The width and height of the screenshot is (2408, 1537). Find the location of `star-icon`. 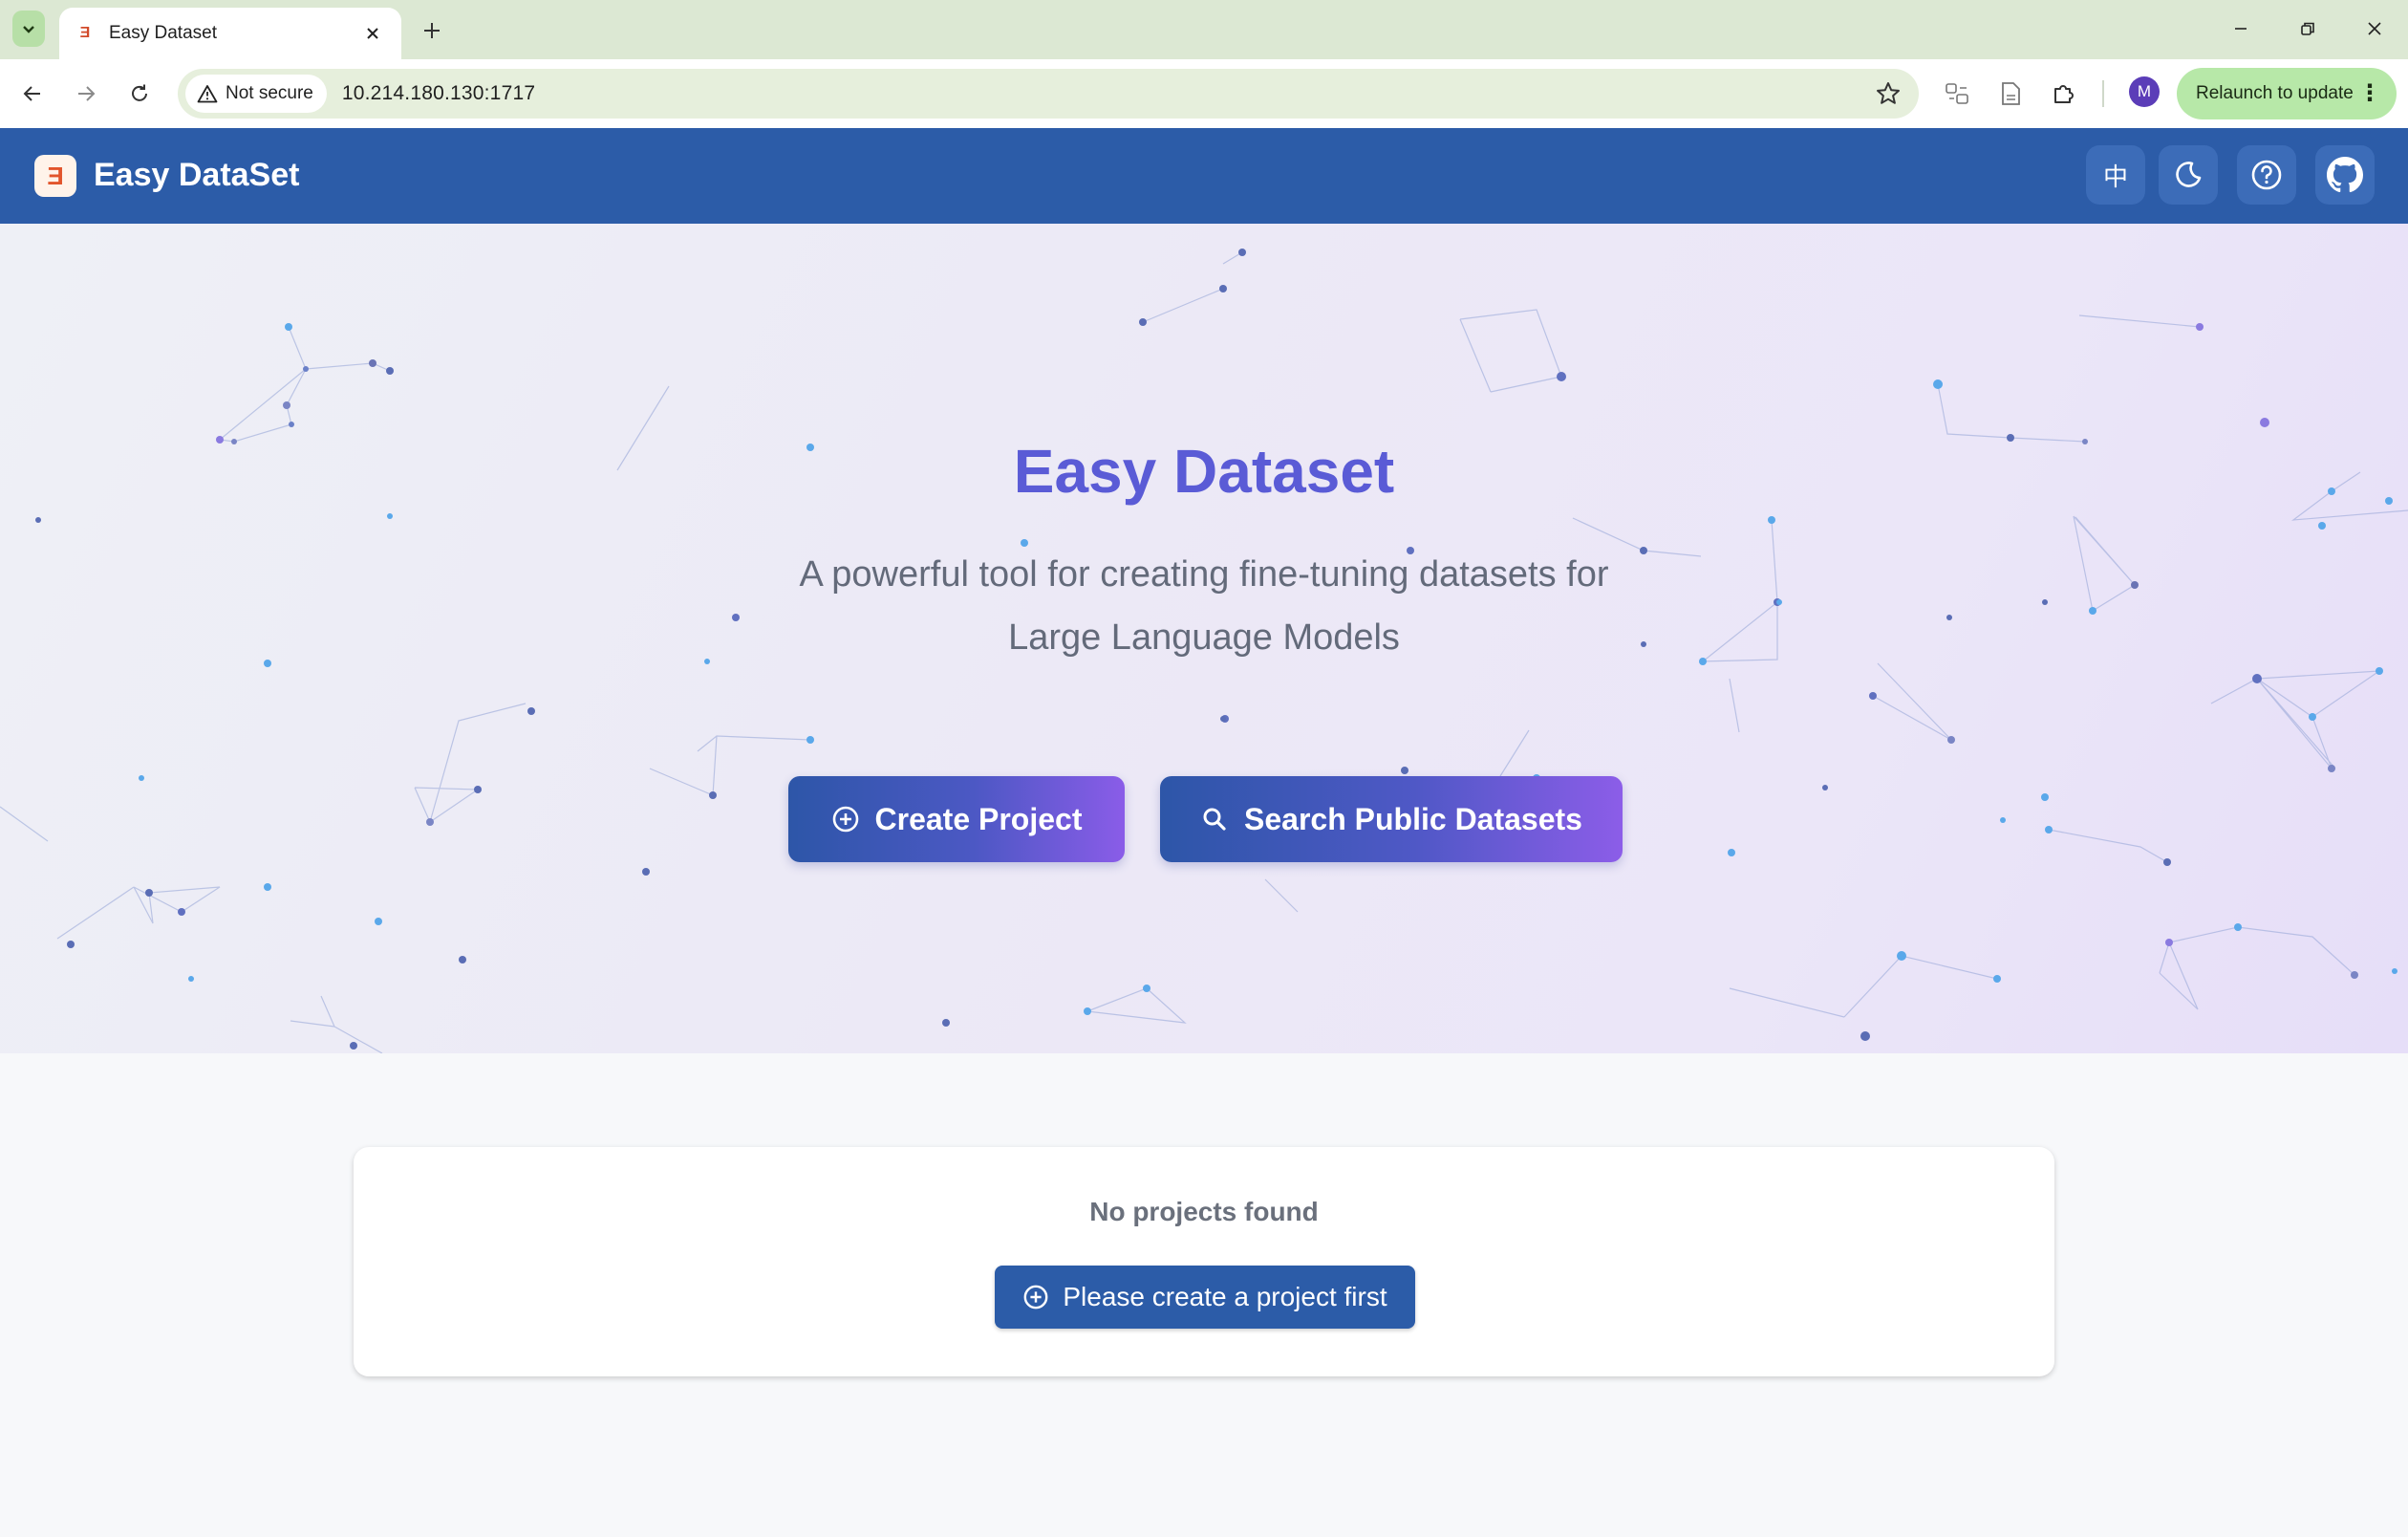

star-icon is located at coordinates (1889, 93).